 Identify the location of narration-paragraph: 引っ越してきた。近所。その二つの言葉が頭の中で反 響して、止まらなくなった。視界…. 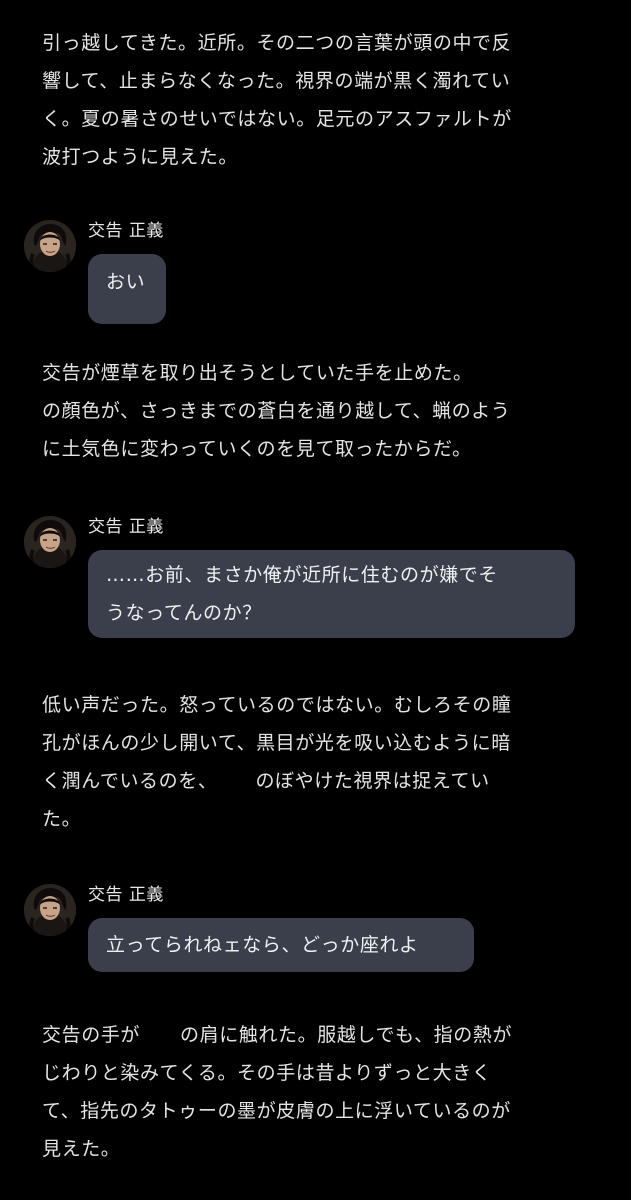
(317, 100).